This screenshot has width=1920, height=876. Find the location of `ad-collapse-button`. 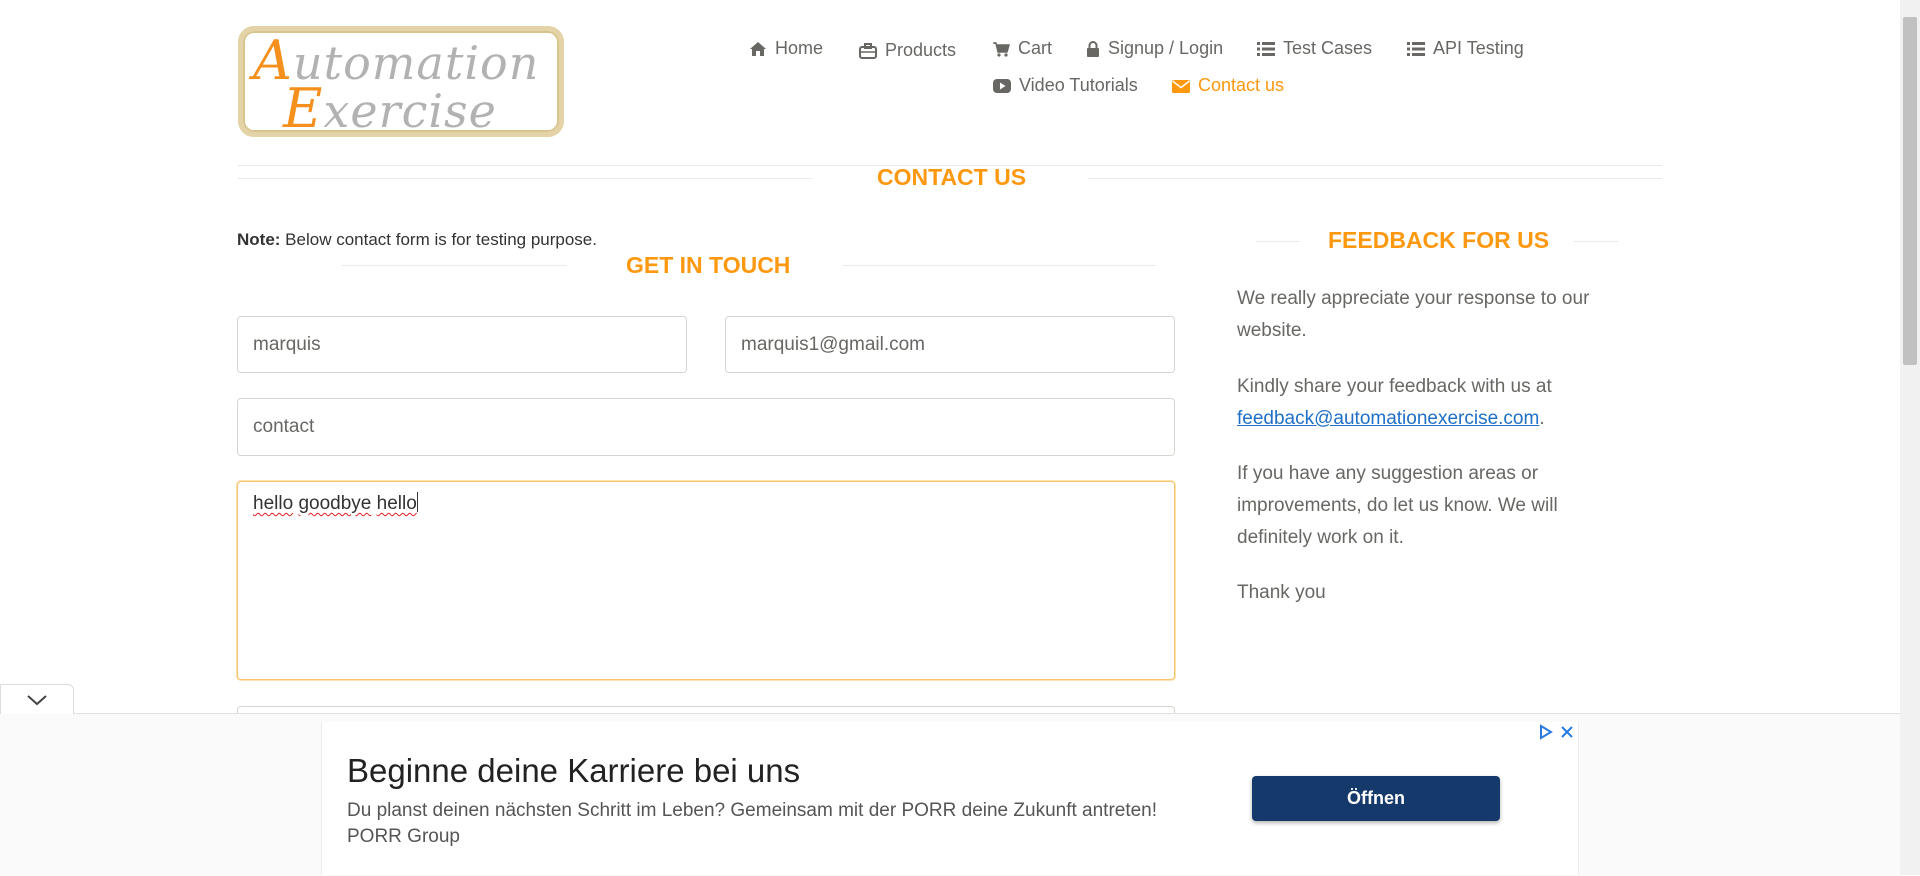

ad-collapse-button is located at coordinates (37, 699).